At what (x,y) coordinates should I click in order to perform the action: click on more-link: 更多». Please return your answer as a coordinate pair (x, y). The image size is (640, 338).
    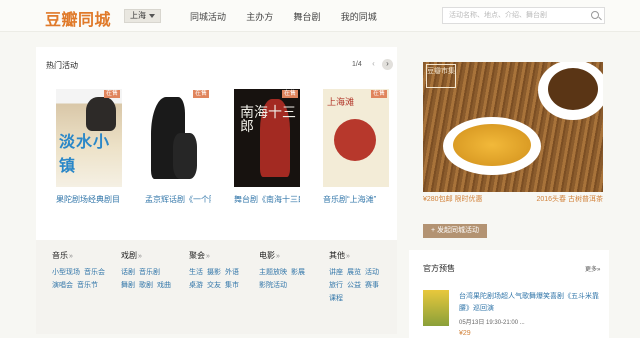
    Looking at the image, I should click on (592, 268).